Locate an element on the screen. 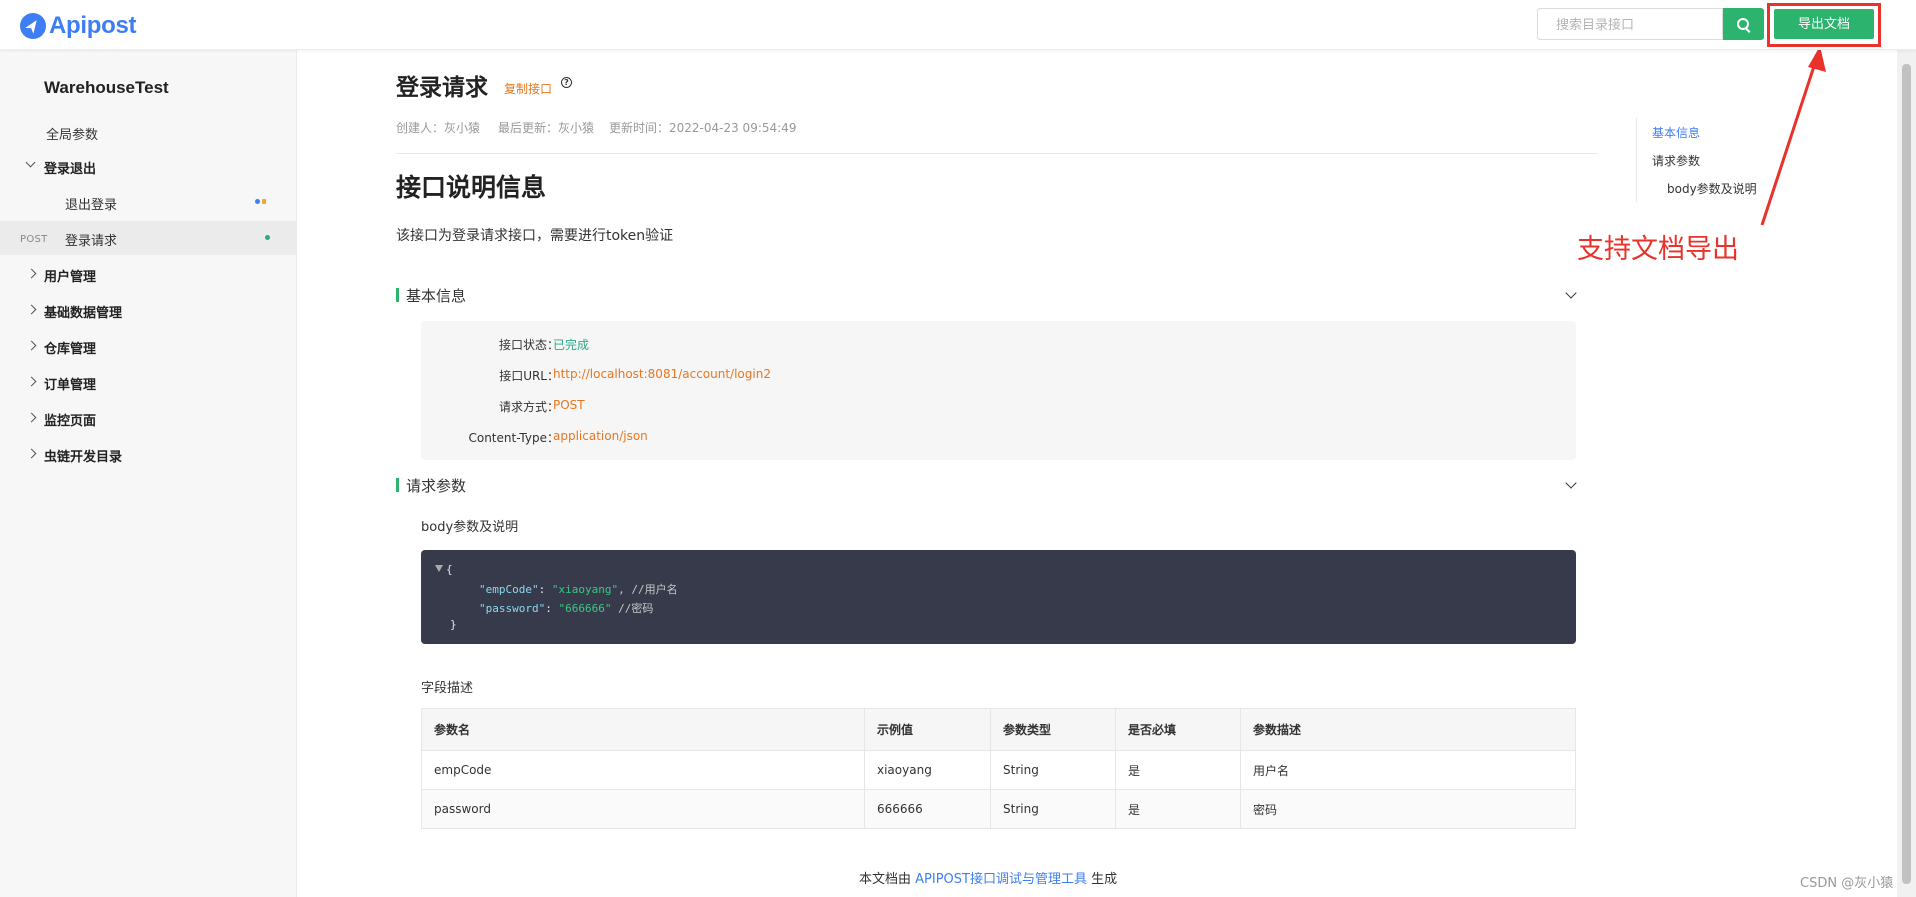 This screenshot has width=1916, height=897. code-close-brace: } is located at coordinates (453, 624).